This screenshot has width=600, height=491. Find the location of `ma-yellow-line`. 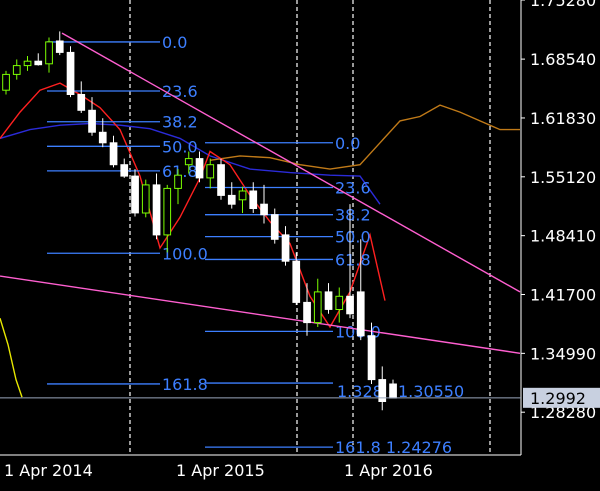

ma-yellow-line is located at coordinates (11, 357).